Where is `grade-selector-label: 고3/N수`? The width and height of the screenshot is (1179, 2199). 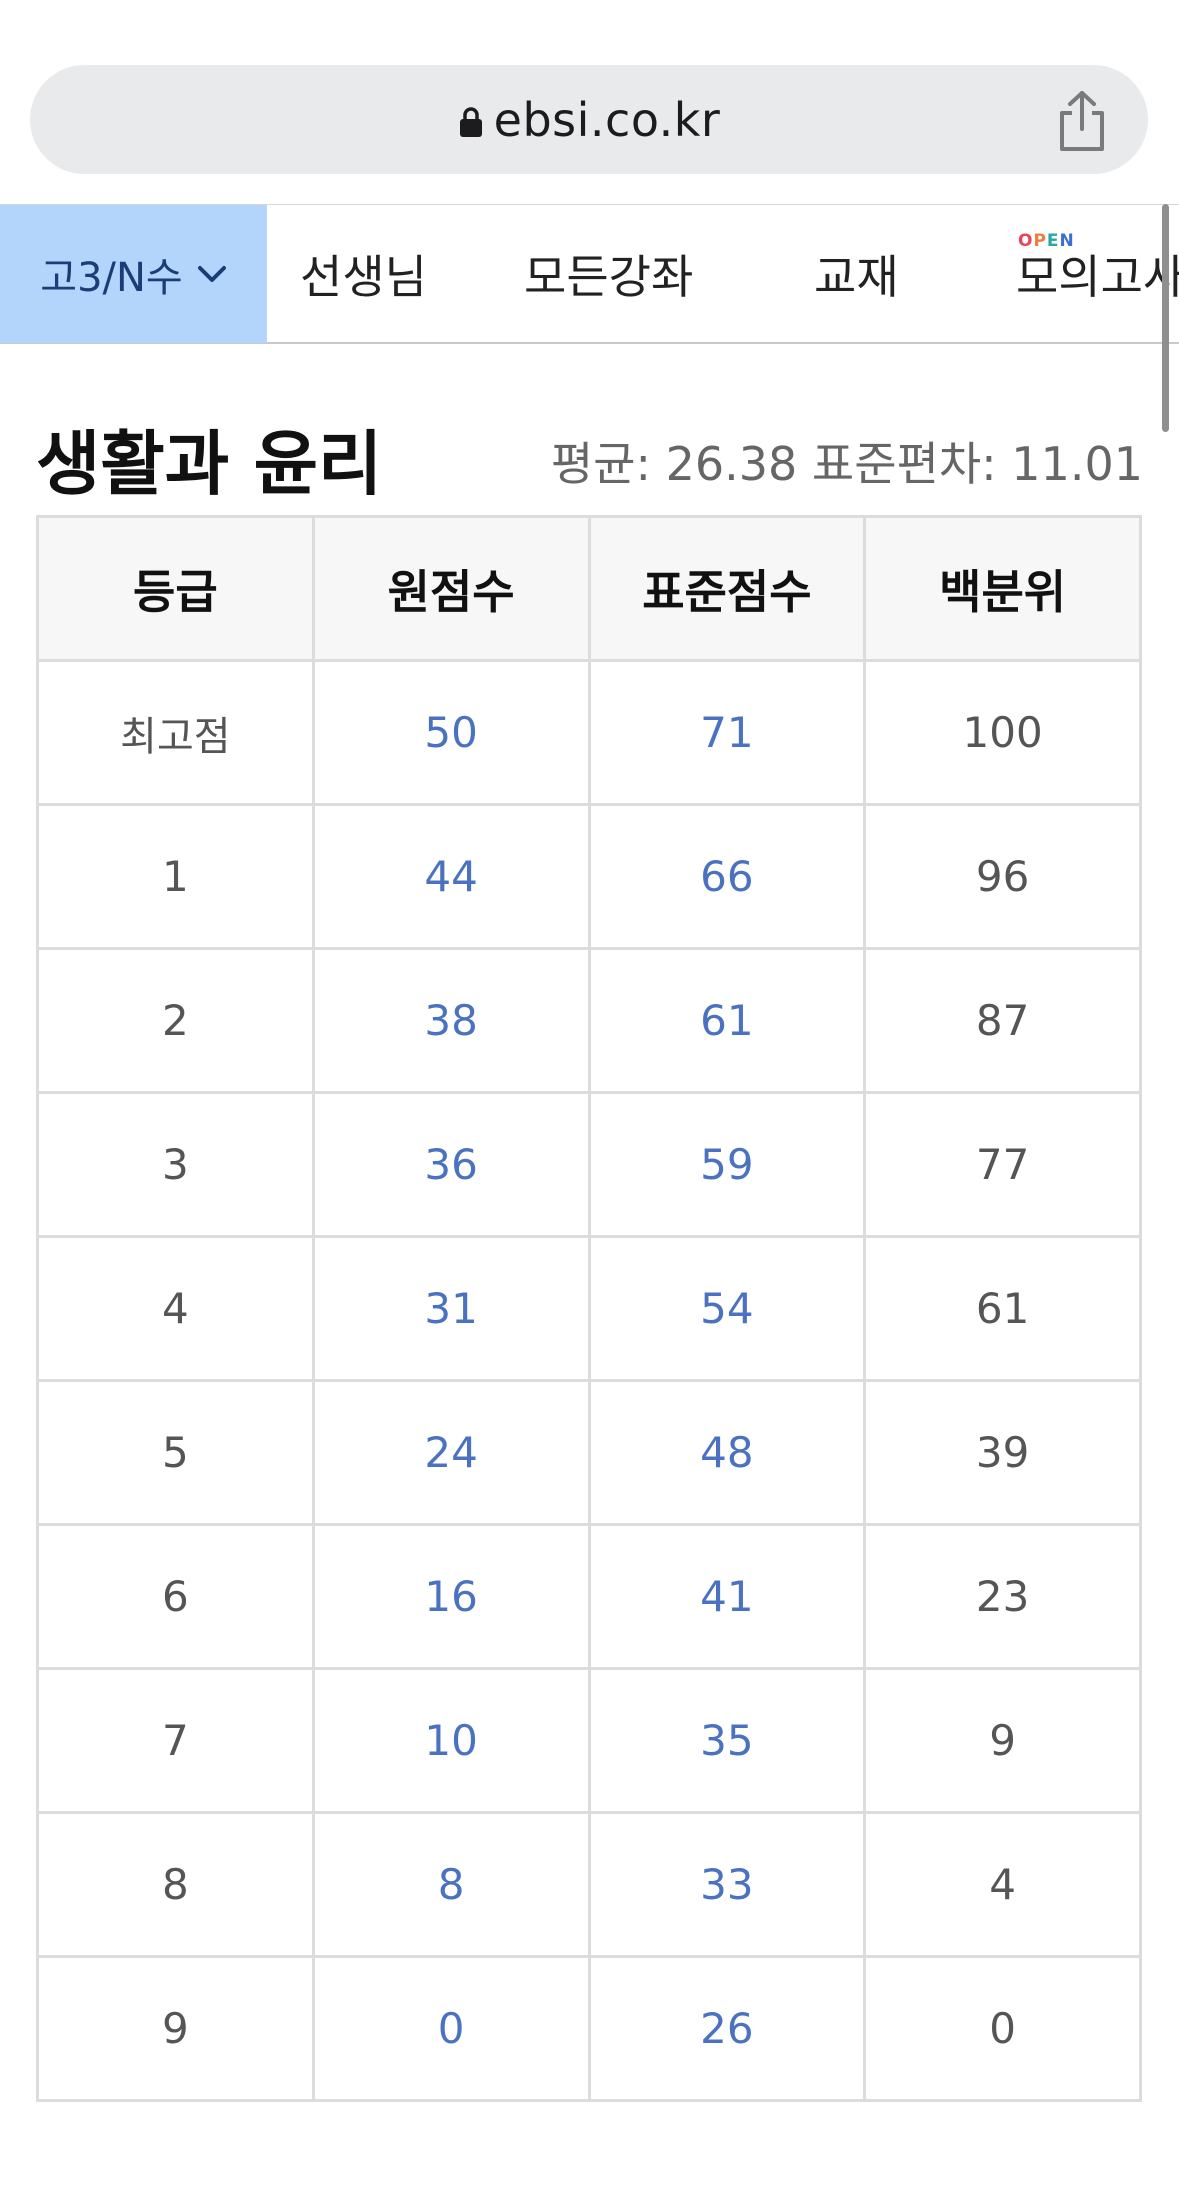 grade-selector-label: 고3/N수 is located at coordinates (111, 278).